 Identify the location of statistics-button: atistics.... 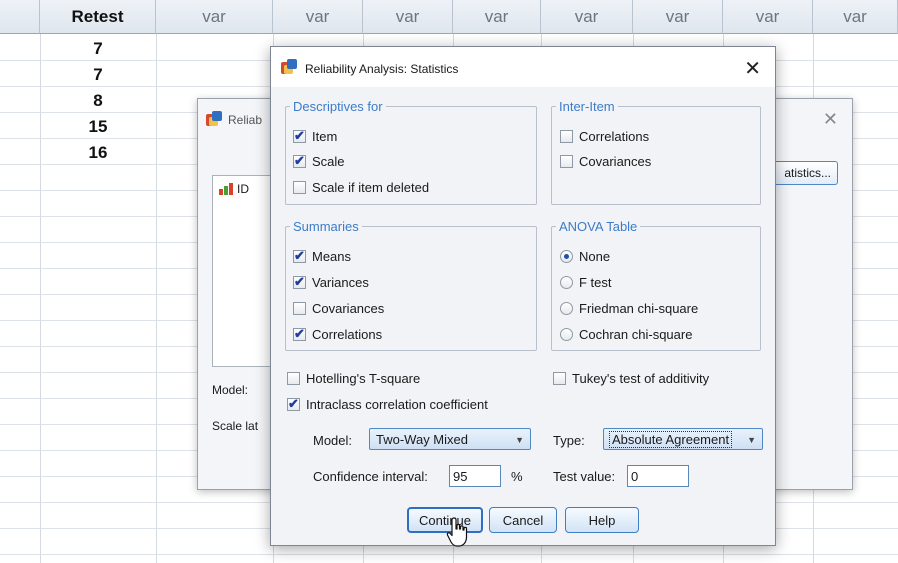
(803, 173).